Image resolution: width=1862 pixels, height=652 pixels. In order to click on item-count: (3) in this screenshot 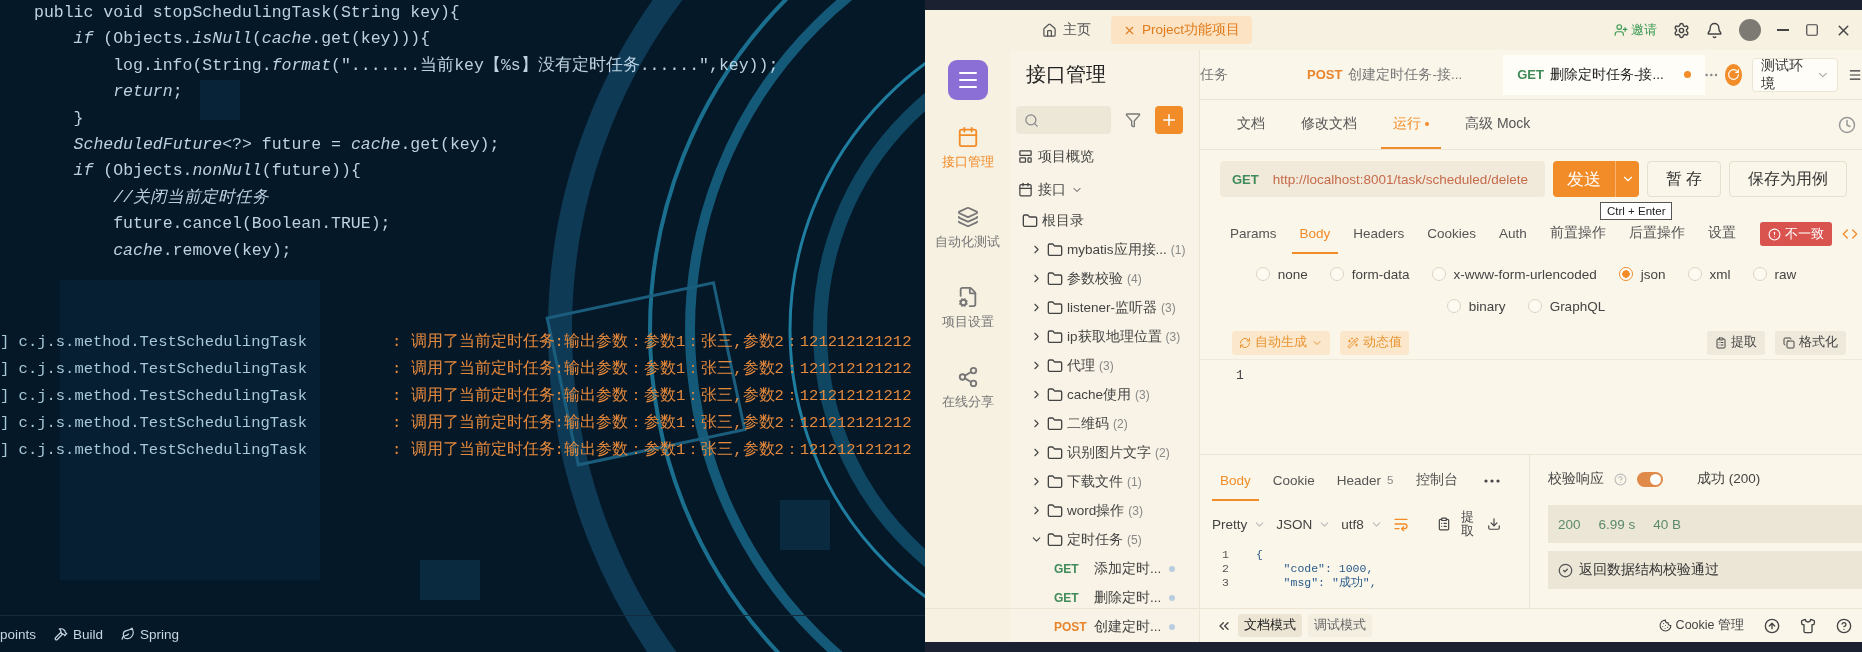, I will do `click(1168, 307)`.